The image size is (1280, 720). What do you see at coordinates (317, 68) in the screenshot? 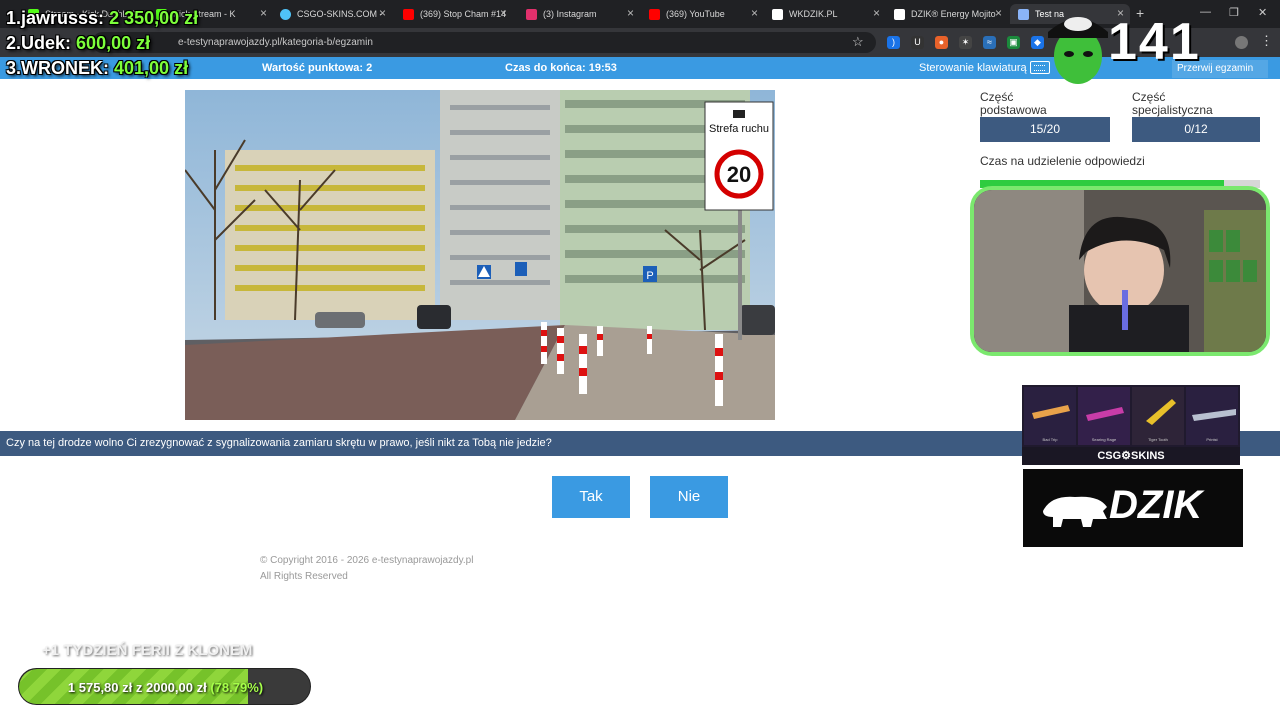
I see `points-value: Wartość punktowa: 2` at bounding box center [317, 68].